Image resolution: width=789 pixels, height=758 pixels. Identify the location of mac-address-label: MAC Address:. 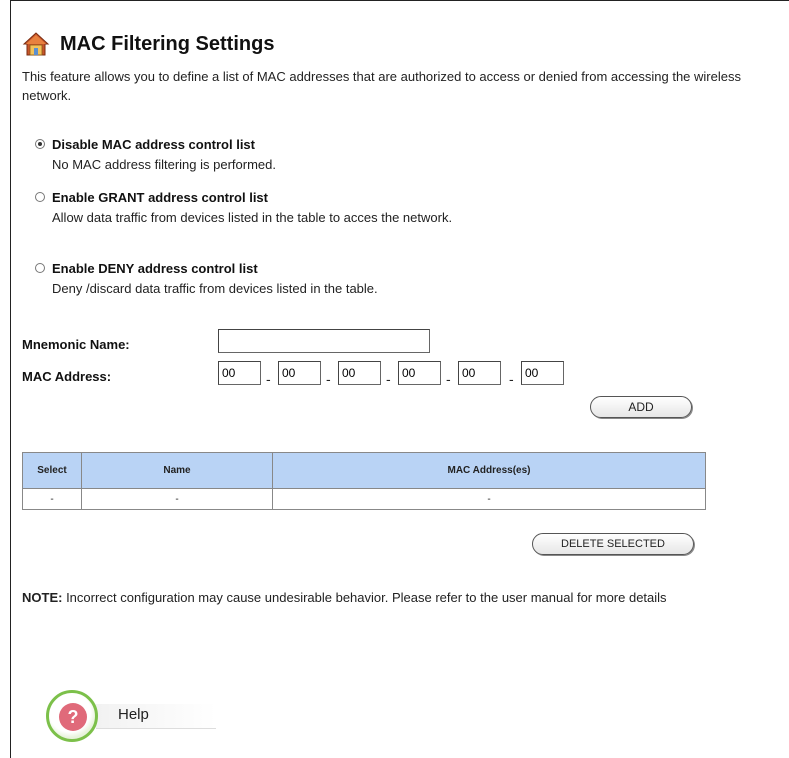
(67, 376).